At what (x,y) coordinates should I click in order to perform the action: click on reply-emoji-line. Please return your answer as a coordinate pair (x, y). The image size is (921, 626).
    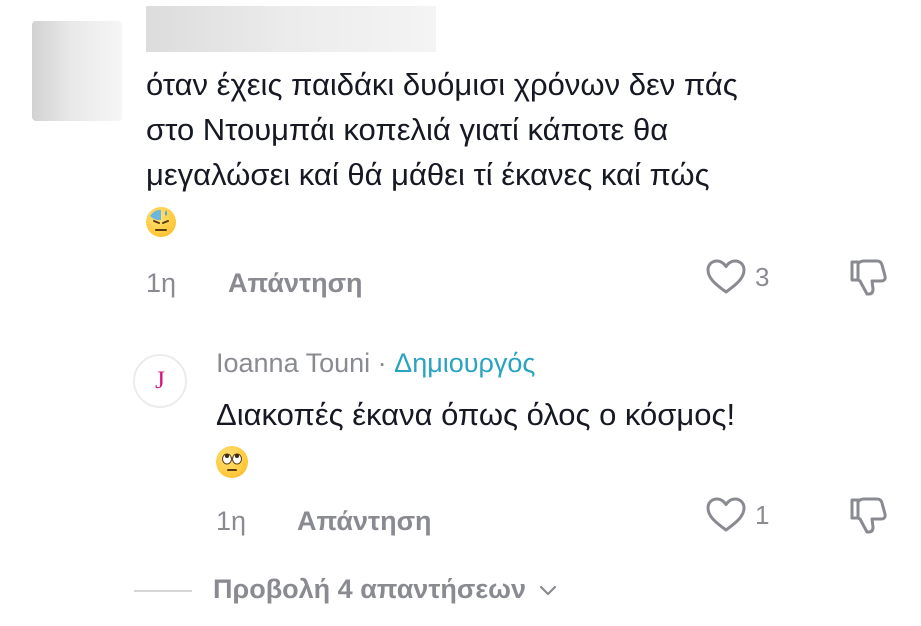
    Looking at the image, I should click on (475, 459).